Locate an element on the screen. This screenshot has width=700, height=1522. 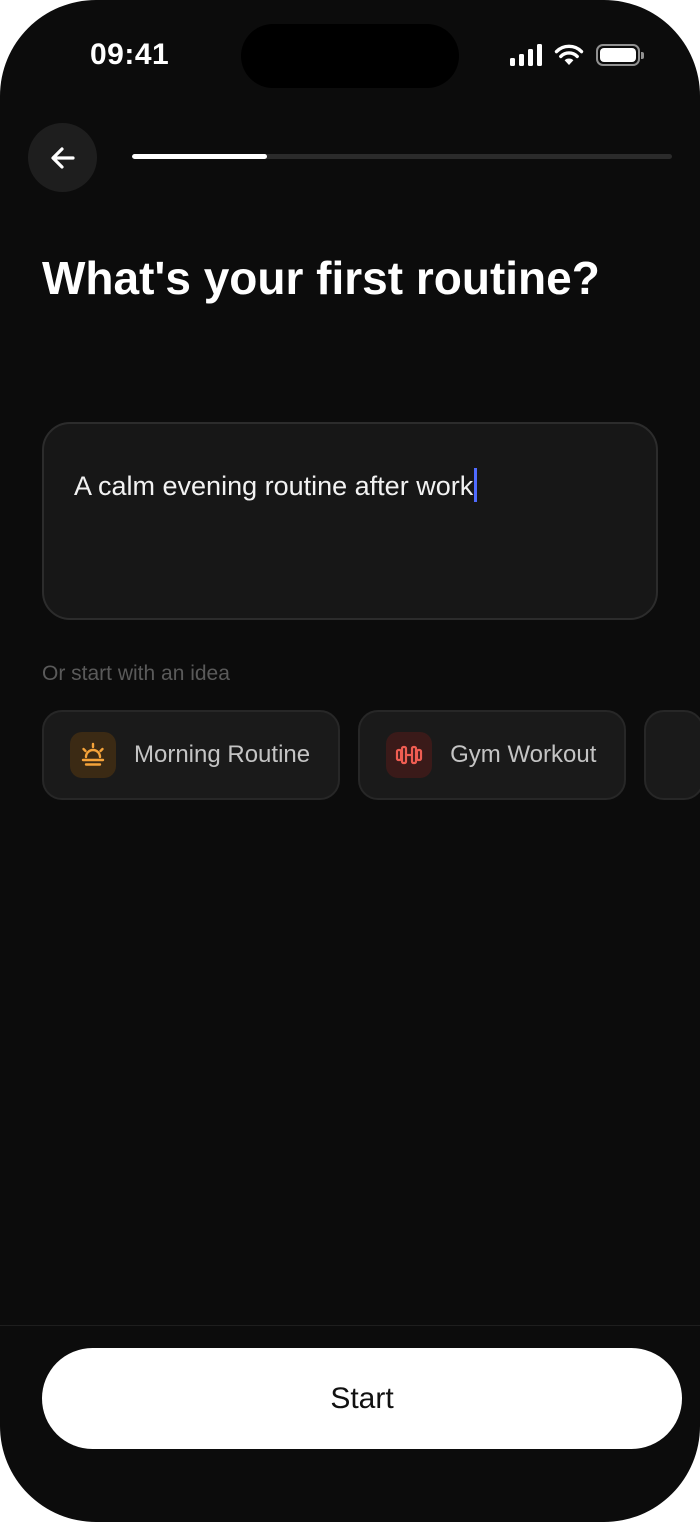
status-icons is located at coordinates (577, 55).